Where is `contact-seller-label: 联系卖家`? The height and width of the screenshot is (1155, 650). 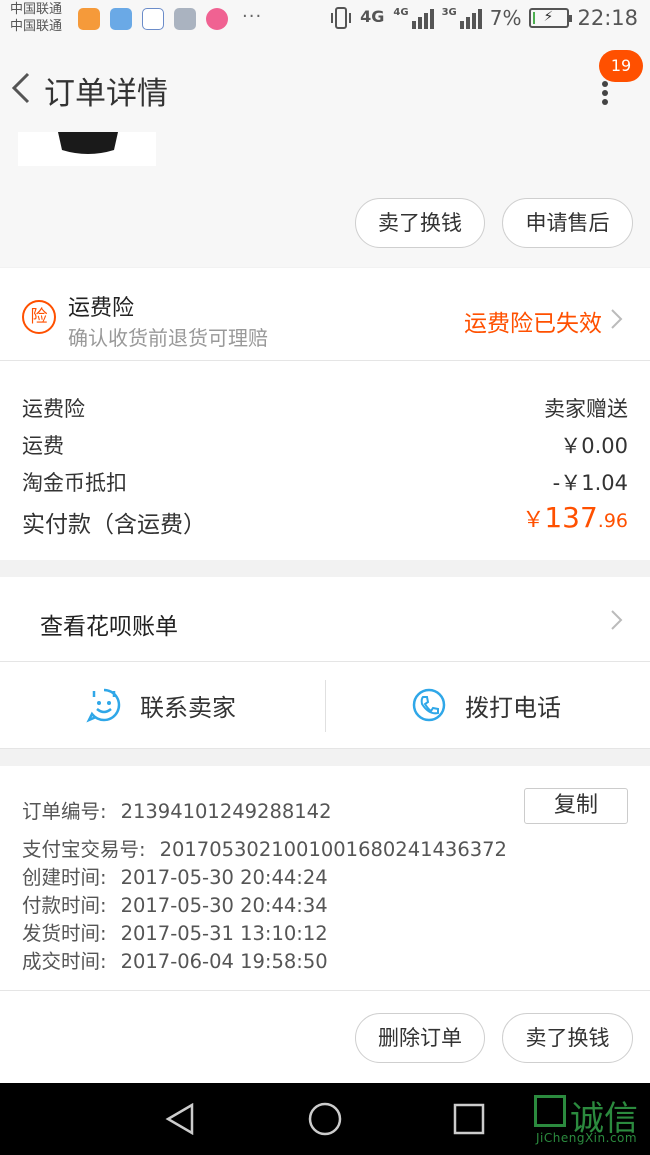
contact-seller-label: 联系卖家 is located at coordinates (188, 707).